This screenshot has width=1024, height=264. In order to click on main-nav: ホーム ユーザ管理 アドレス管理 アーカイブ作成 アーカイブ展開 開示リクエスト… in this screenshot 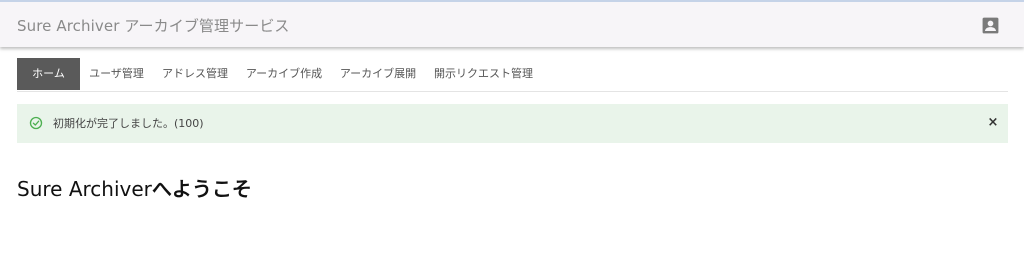, I will do `click(512, 75)`.